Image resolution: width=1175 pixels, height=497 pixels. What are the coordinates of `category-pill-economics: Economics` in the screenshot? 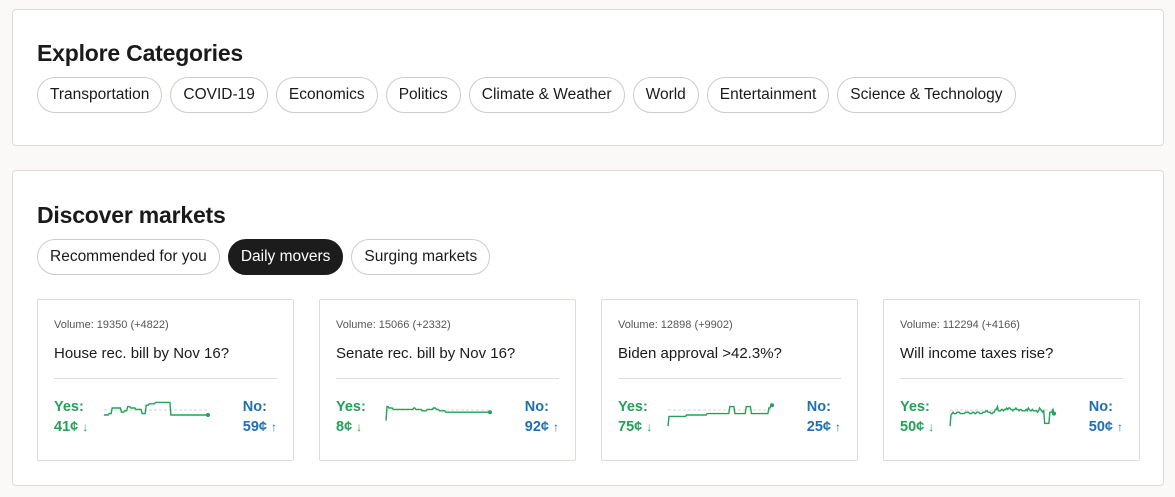 It's located at (326, 95).